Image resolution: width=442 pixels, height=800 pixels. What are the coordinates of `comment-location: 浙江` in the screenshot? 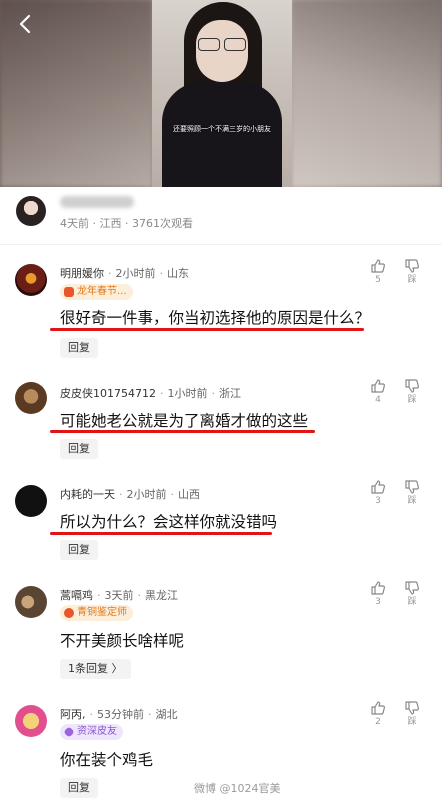 It's located at (230, 393).